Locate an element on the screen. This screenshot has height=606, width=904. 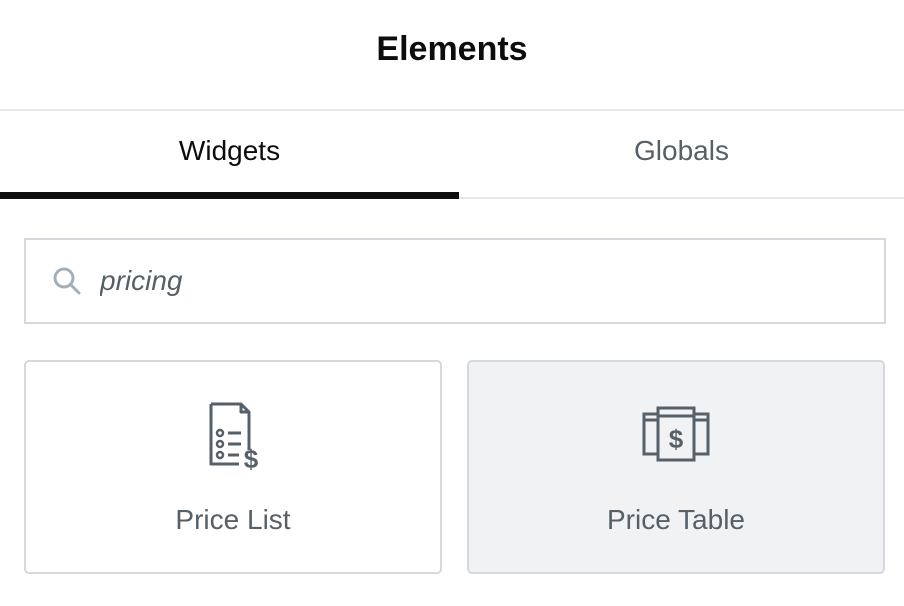
tab-globals-label: Globals is located at coordinates (681, 150).